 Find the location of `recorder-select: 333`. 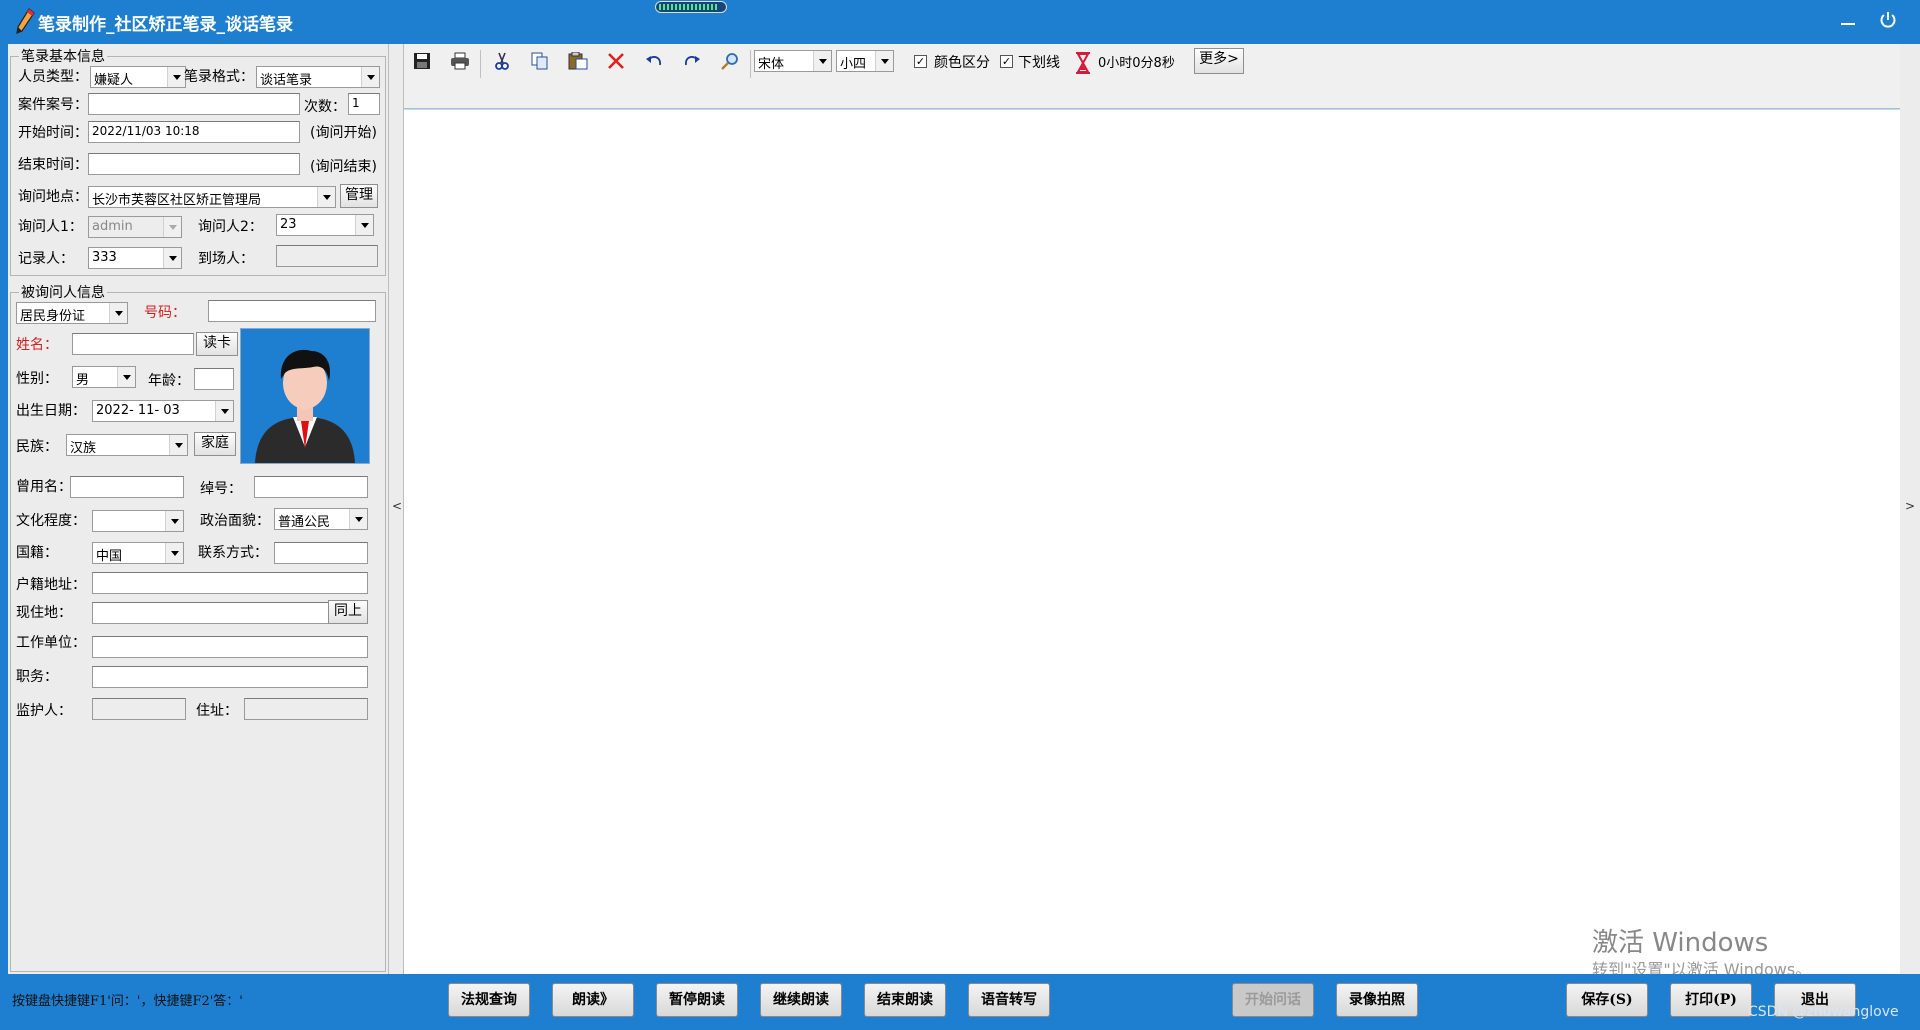

recorder-select: 333 is located at coordinates (135, 258).